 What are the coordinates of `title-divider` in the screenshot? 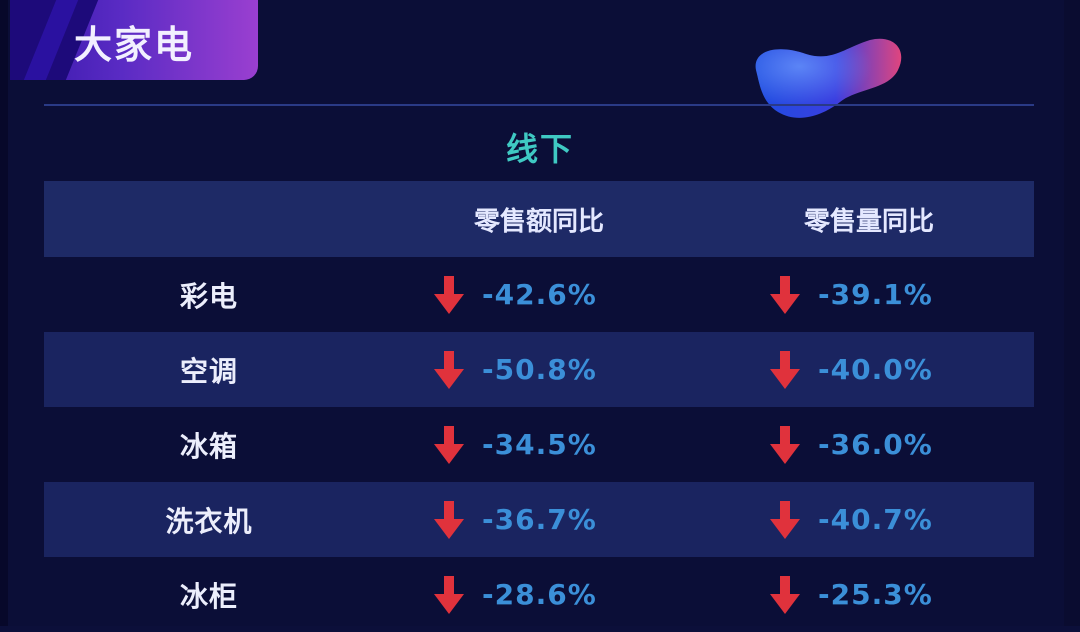 It's located at (539, 105).